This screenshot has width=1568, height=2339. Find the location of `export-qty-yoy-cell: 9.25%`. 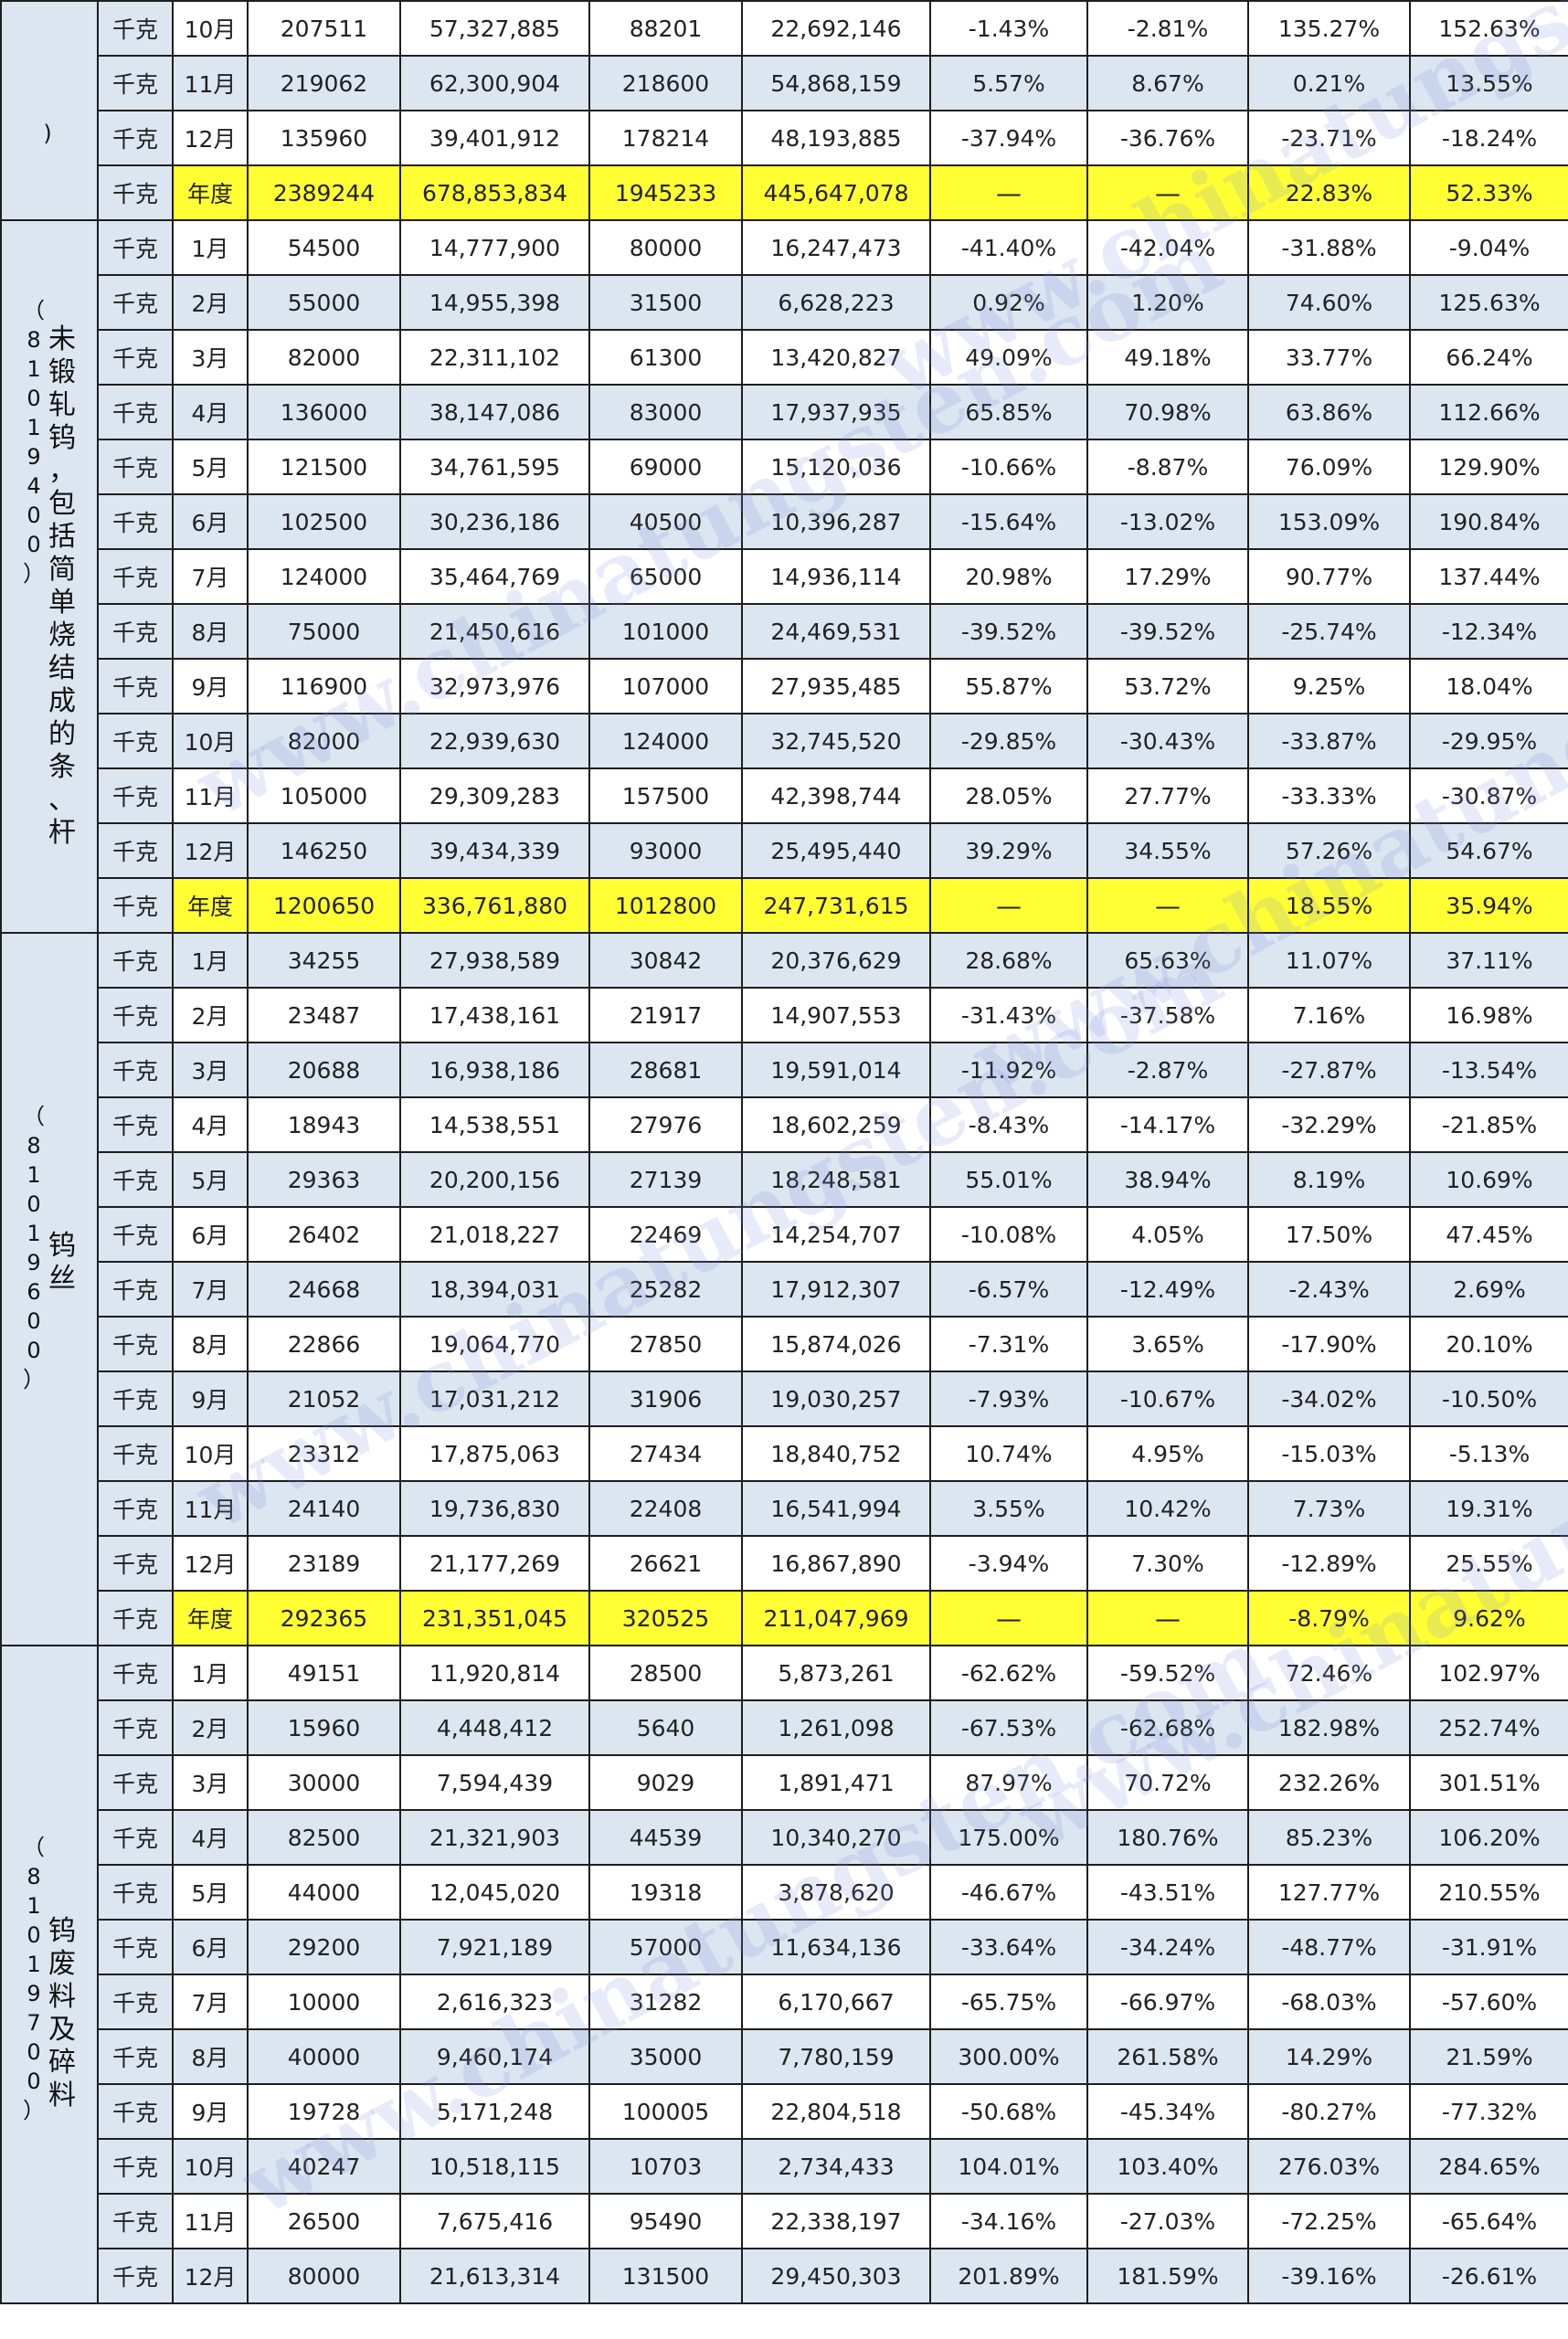

export-qty-yoy-cell: 9.25% is located at coordinates (1329, 686).